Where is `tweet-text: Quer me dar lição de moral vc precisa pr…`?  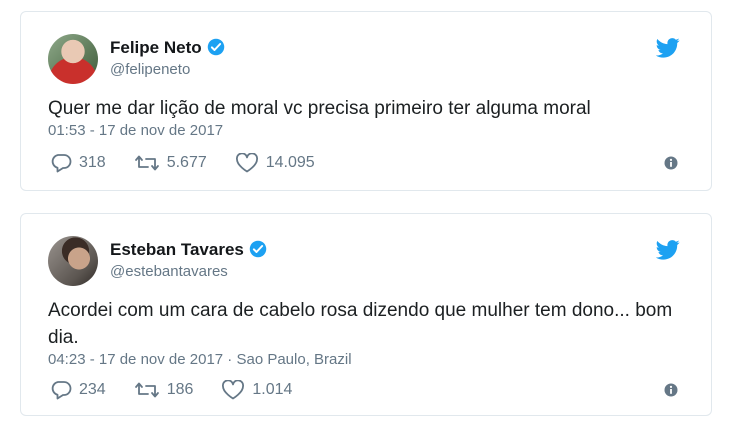
tweet-text: Quer me dar lição de moral vc precisa pr… is located at coordinates (319, 108).